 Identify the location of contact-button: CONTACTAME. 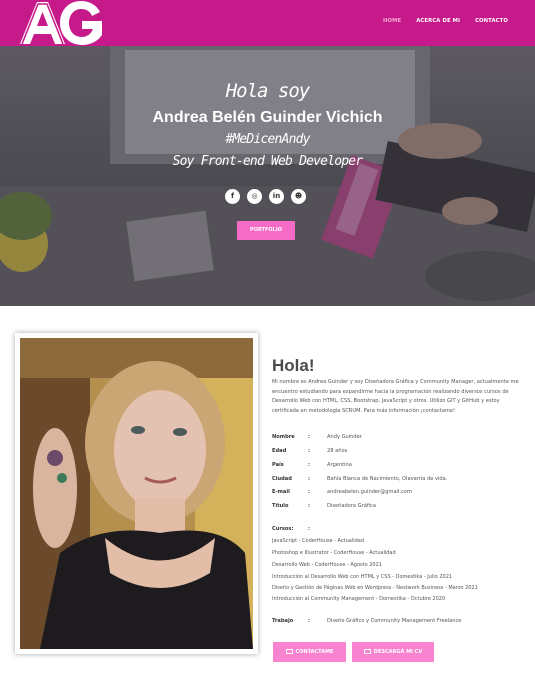
(309, 652).